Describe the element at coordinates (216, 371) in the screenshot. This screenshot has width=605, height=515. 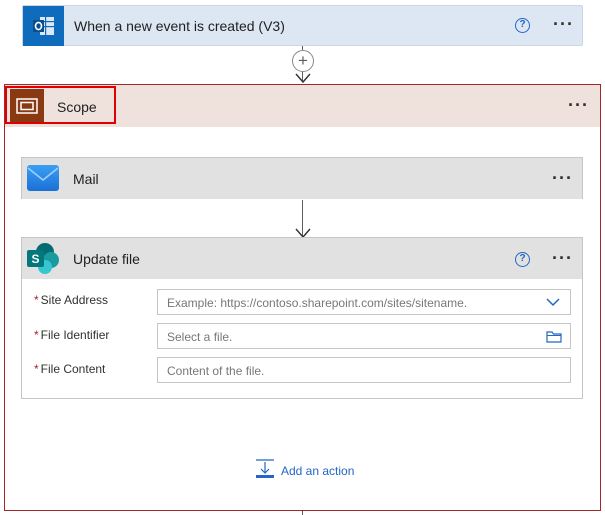
I see `file-content-placeholder: Content of the file.` at that location.